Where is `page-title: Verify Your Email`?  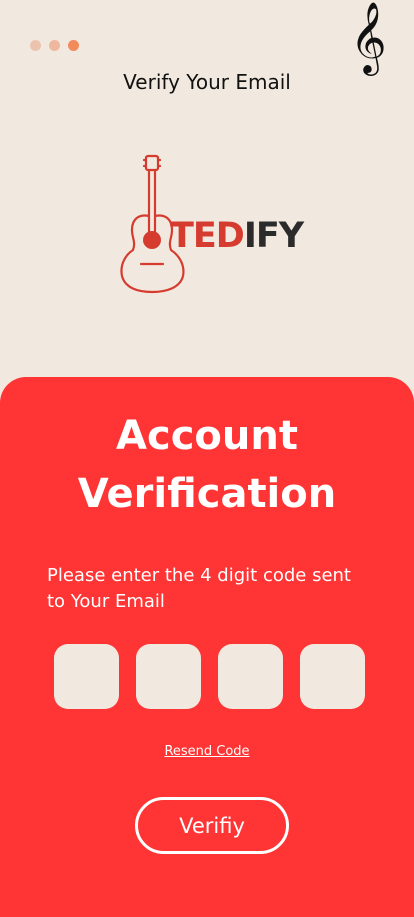 page-title: Verify Your Email is located at coordinates (207, 82).